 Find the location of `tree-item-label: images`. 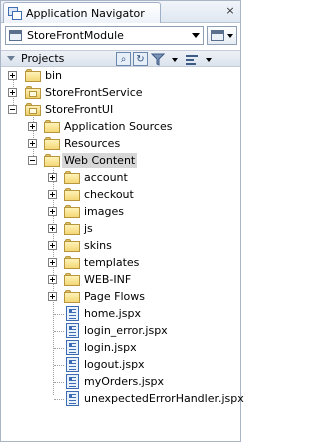

tree-item-label: images is located at coordinates (104, 211).